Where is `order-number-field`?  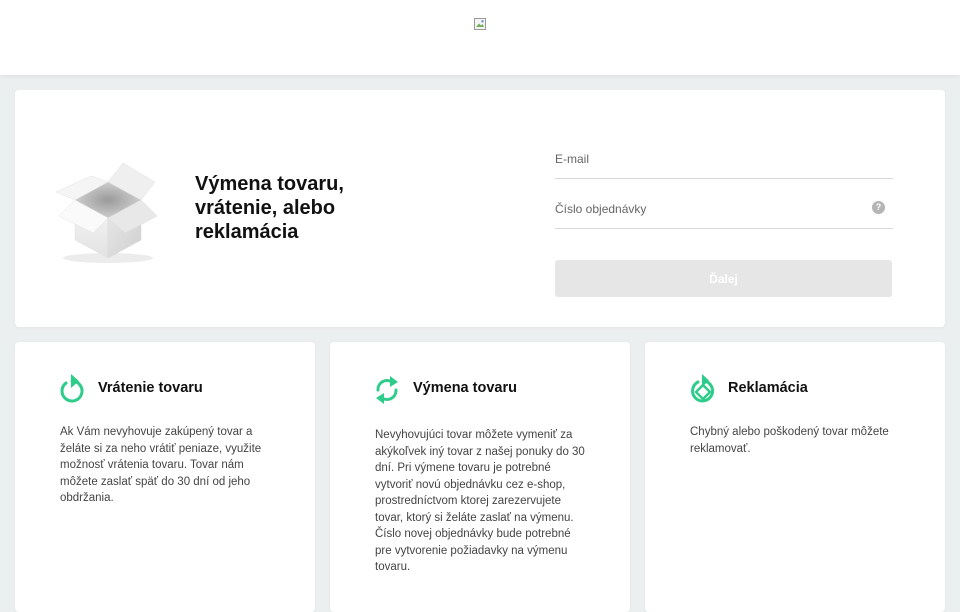 order-number-field is located at coordinates (705, 209).